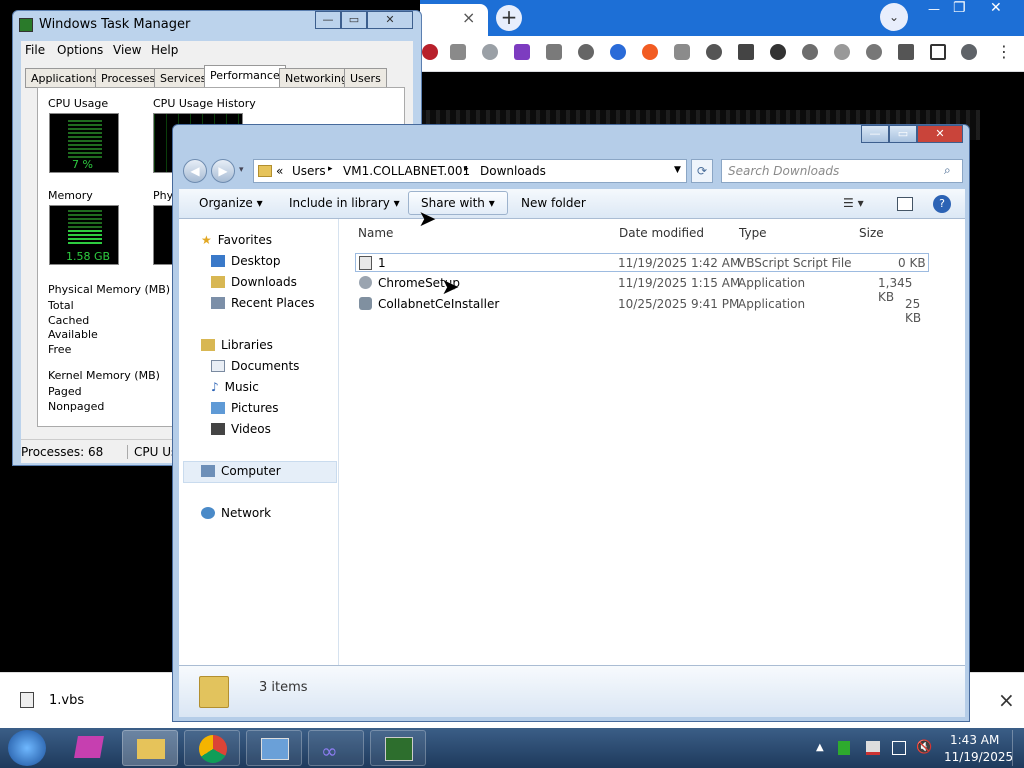  I want to click on menu-options: Options, so click(80, 50).